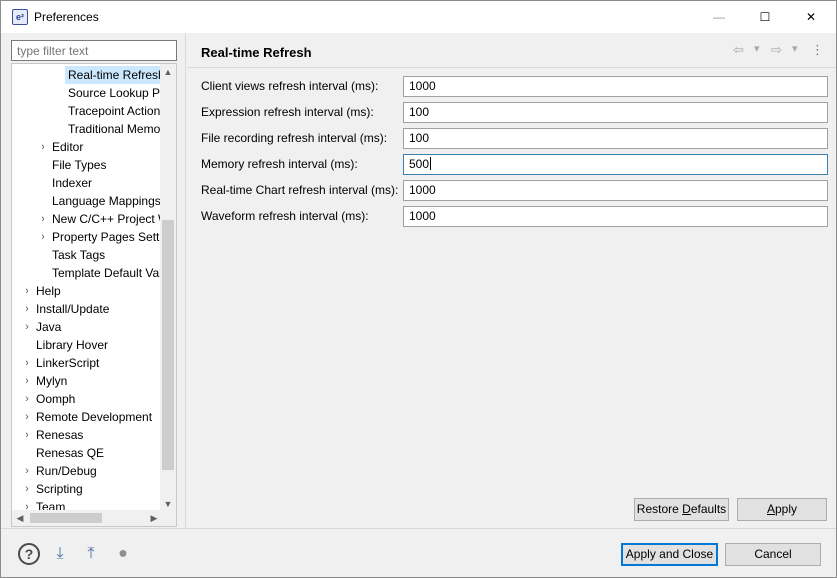 The width and height of the screenshot is (837, 578). What do you see at coordinates (29, 554) in the screenshot?
I see `help-icon: ?` at bounding box center [29, 554].